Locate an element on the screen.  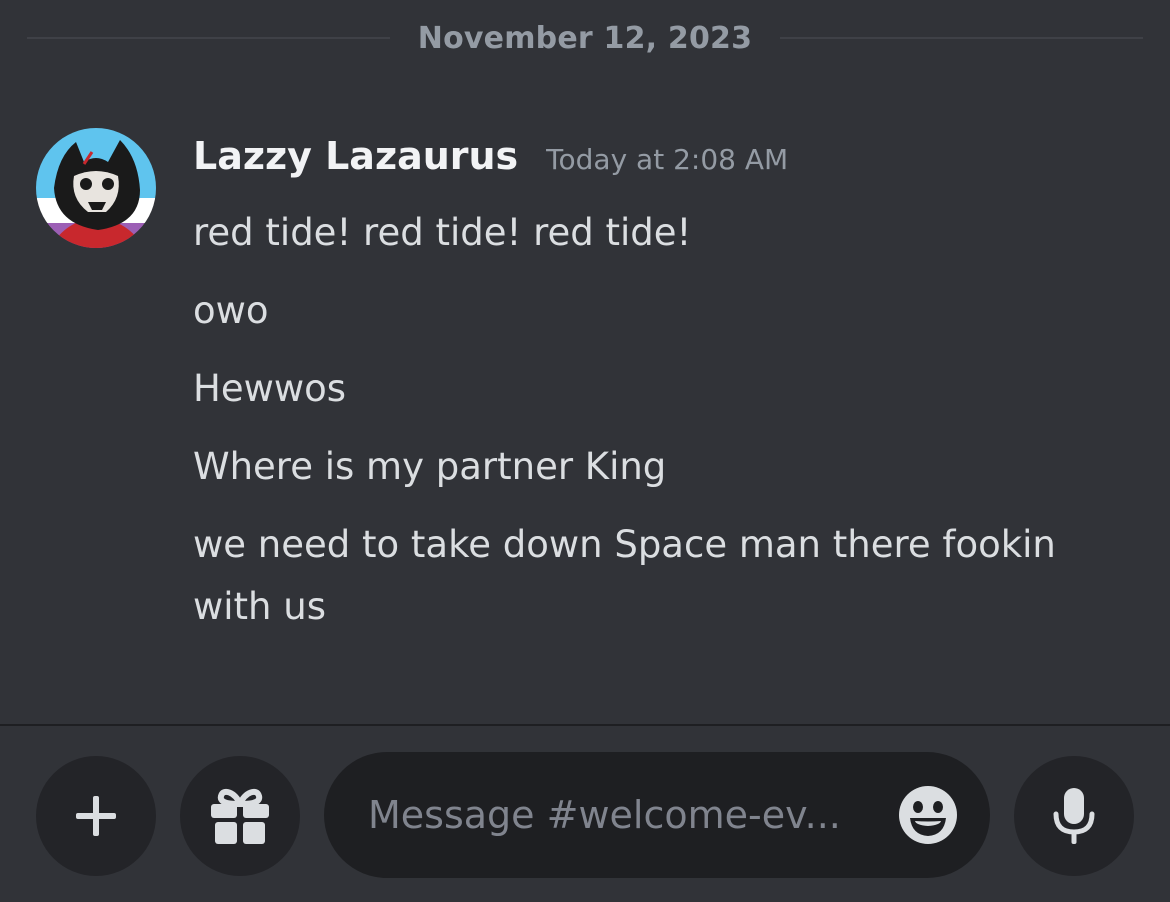
message-line: owo is located at coordinates (668, 311).